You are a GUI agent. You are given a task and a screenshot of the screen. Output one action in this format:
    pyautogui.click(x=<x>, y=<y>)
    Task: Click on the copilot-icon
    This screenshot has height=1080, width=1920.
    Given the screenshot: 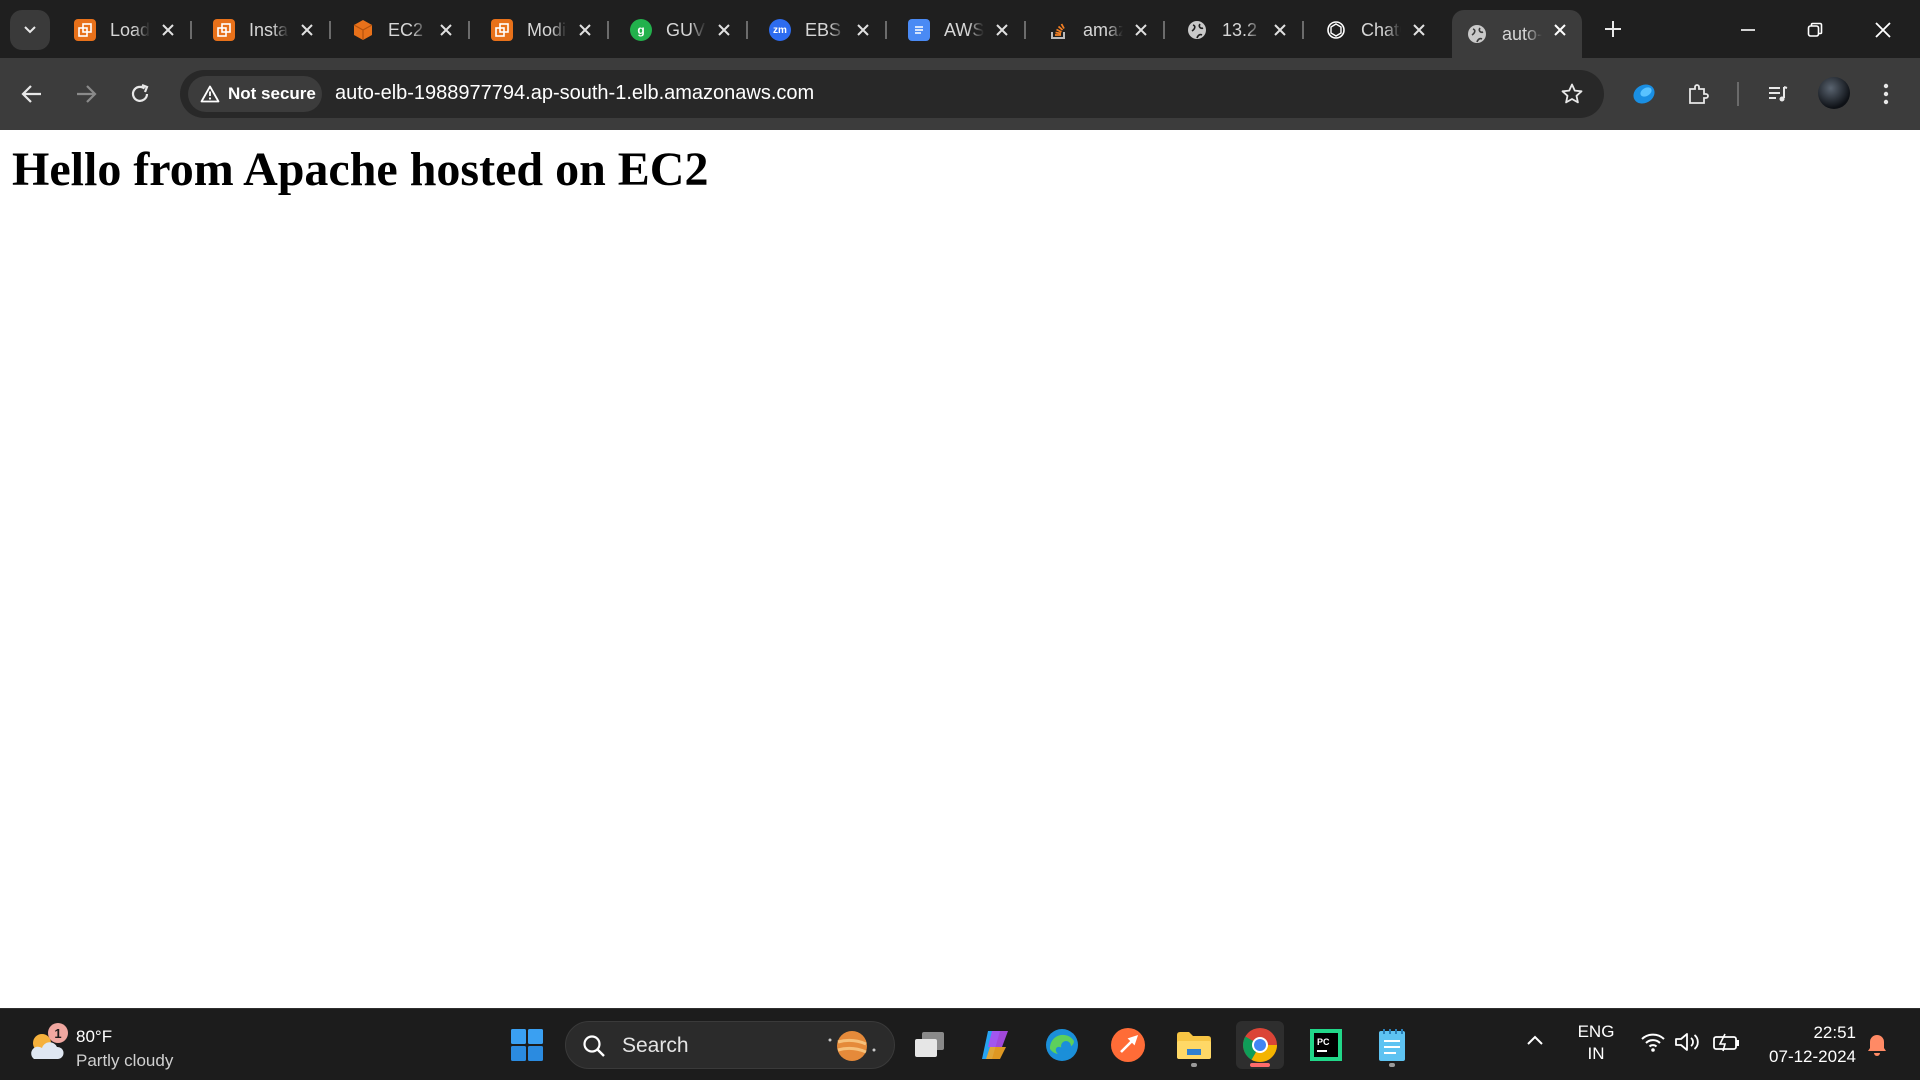 What is the action you would take?
    pyautogui.click(x=995, y=1045)
    